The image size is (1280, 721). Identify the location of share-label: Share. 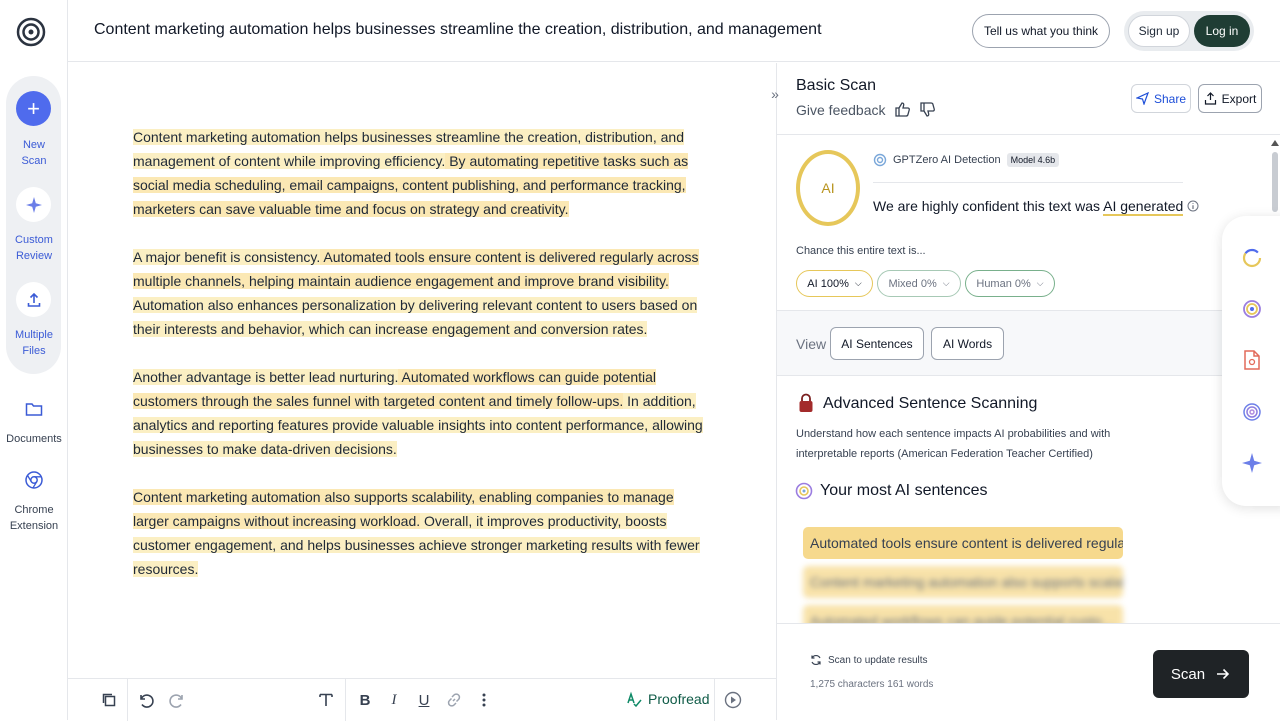
(1170, 98).